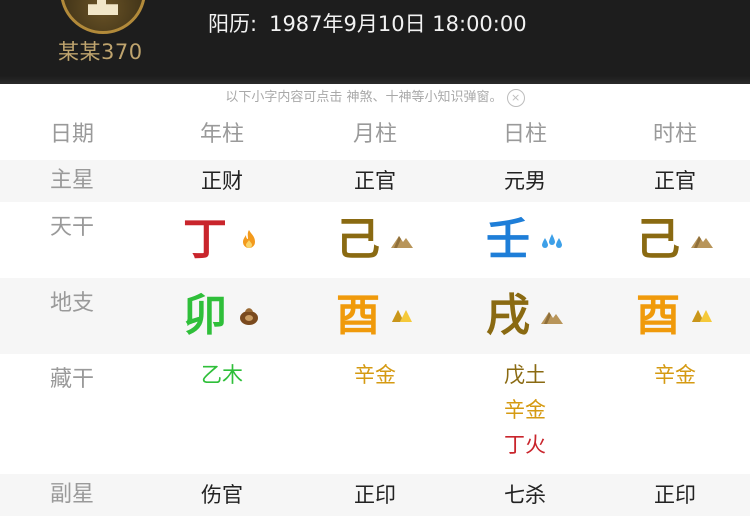 The image size is (750, 516). I want to click on avatar, so click(103, 17).